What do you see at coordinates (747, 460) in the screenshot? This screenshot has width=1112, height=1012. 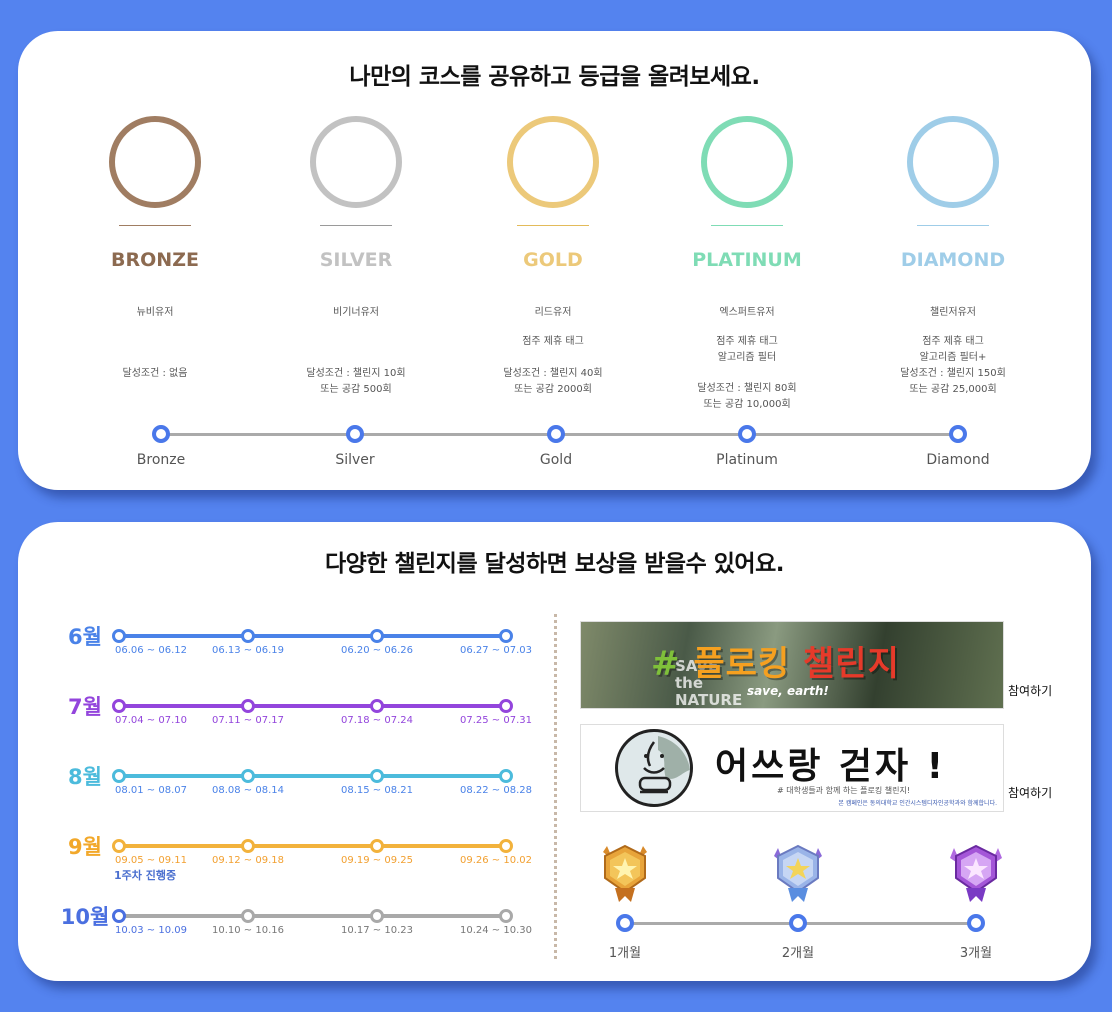 I see `tier-progress-label: Platinum` at bounding box center [747, 460].